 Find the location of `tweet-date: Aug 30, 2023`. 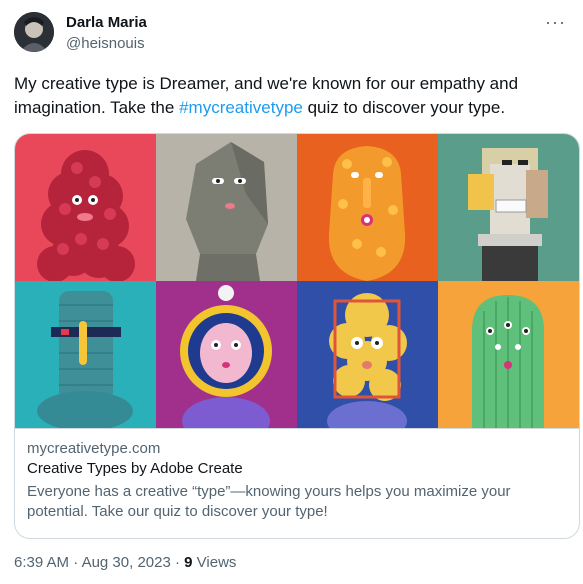

tweet-date: Aug 30, 2023 is located at coordinates (126, 562).